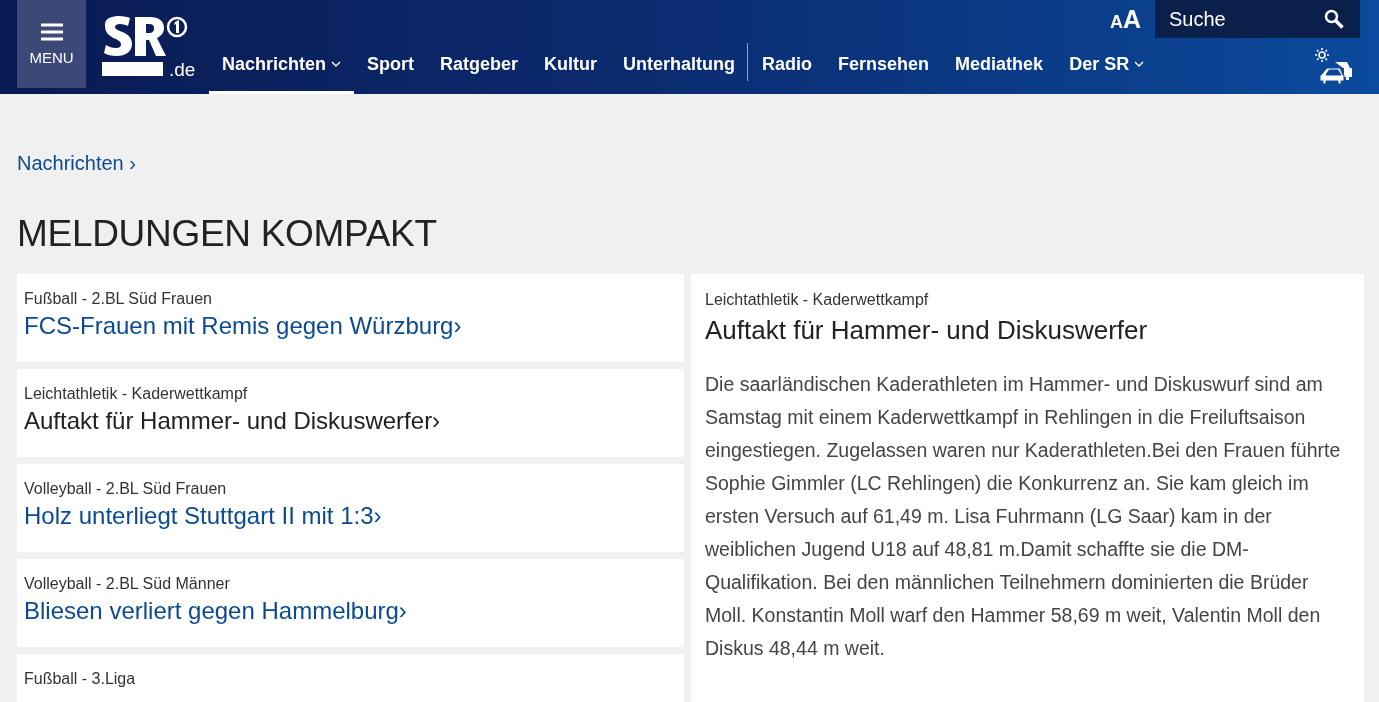 Image resolution: width=1379 pixels, height=702 pixels. What do you see at coordinates (1125, 19) in the screenshot?
I see `font-size-toggle: AA` at bounding box center [1125, 19].